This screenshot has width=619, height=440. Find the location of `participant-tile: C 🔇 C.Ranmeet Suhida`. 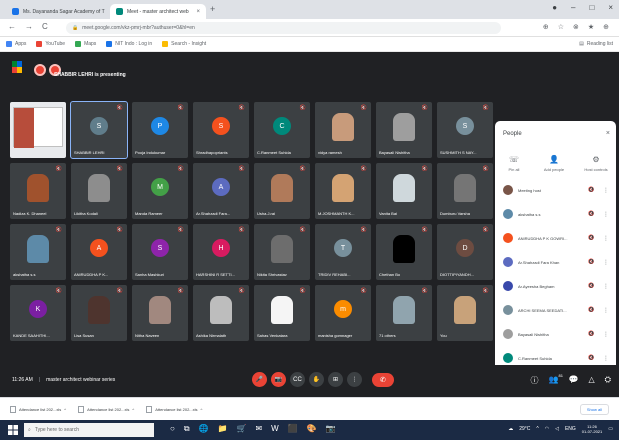

participant-tile: C 🔇 C.Ranmeet Suhida is located at coordinates (282, 130).